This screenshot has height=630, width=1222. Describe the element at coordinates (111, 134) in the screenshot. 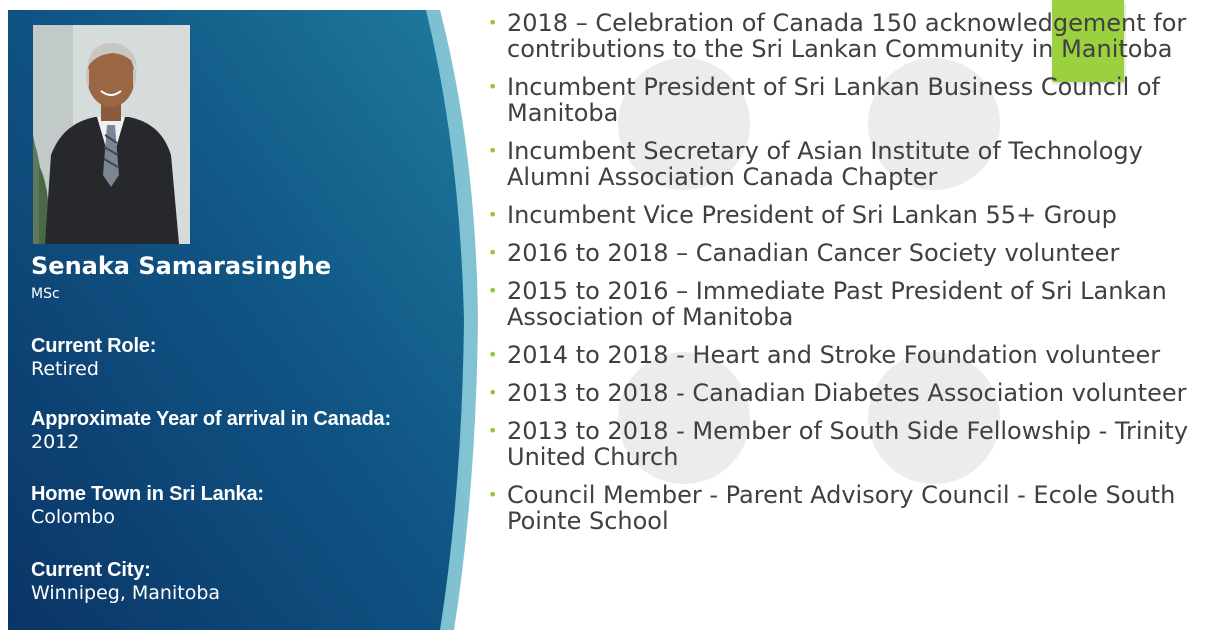

I see `profile-photo` at that location.